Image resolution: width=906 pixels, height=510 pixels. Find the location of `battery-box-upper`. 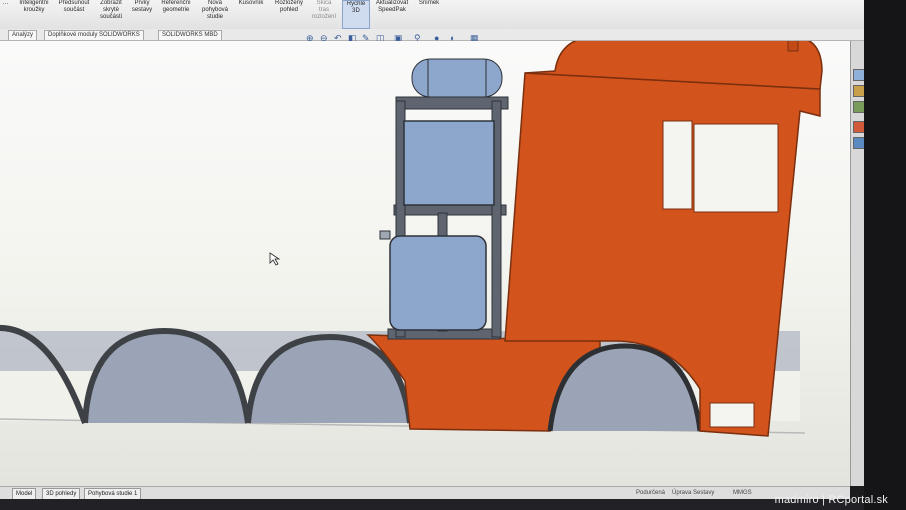

battery-box-upper is located at coordinates (449, 163).